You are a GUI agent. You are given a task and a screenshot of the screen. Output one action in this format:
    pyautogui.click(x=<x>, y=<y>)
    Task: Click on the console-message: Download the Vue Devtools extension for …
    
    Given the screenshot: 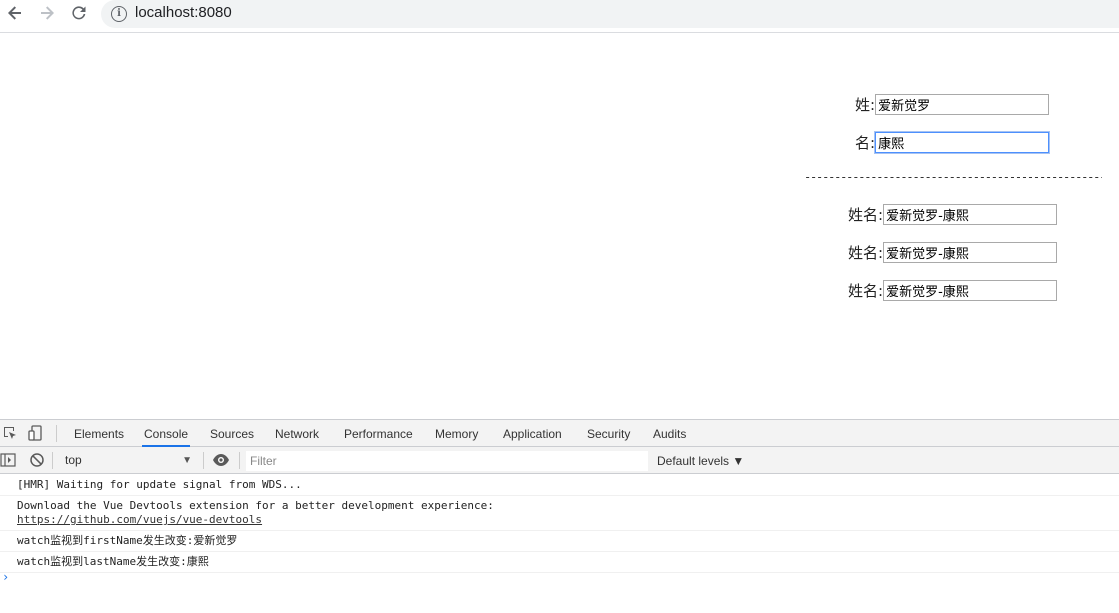 What is the action you would take?
    pyautogui.click(x=559, y=513)
    